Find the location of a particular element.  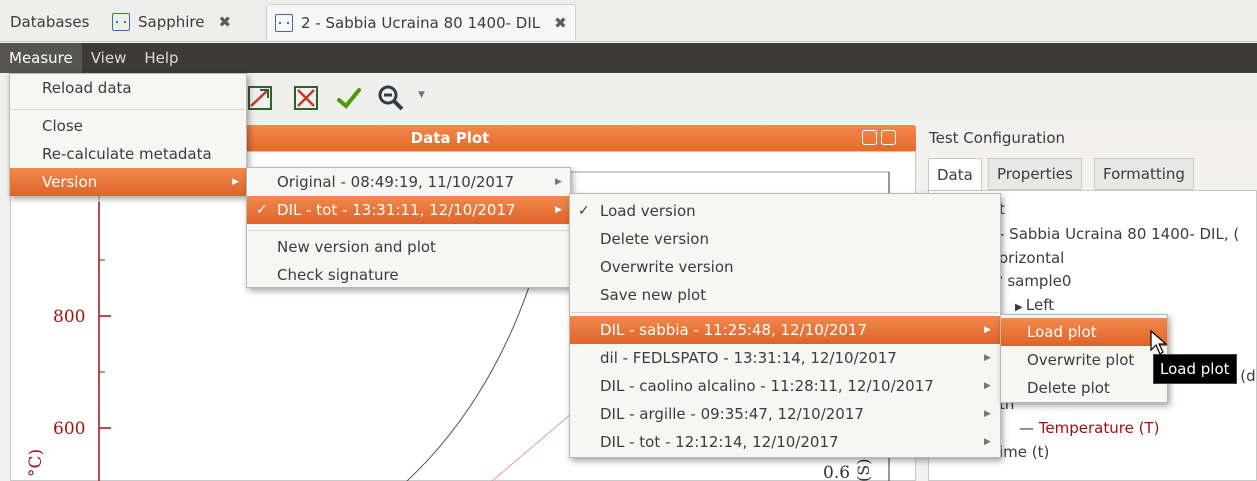

tree-sample: ▼ sample0 is located at coordinates (1031, 281).